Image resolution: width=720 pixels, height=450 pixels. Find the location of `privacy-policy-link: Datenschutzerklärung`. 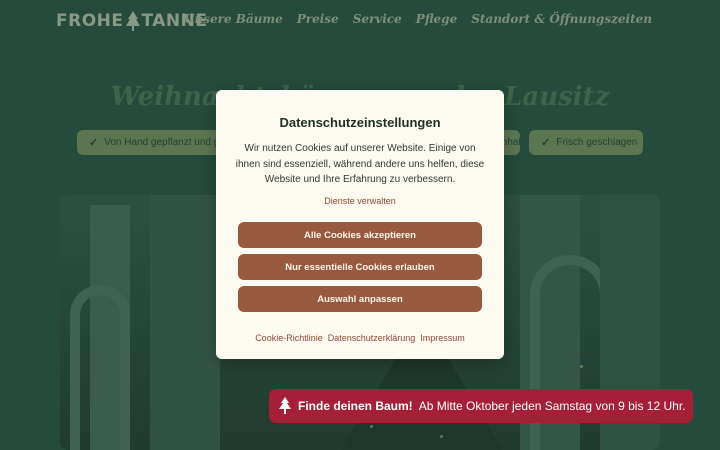

privacy-policy-link: Datenschutzerklärung is located at coordinates (372, 338).